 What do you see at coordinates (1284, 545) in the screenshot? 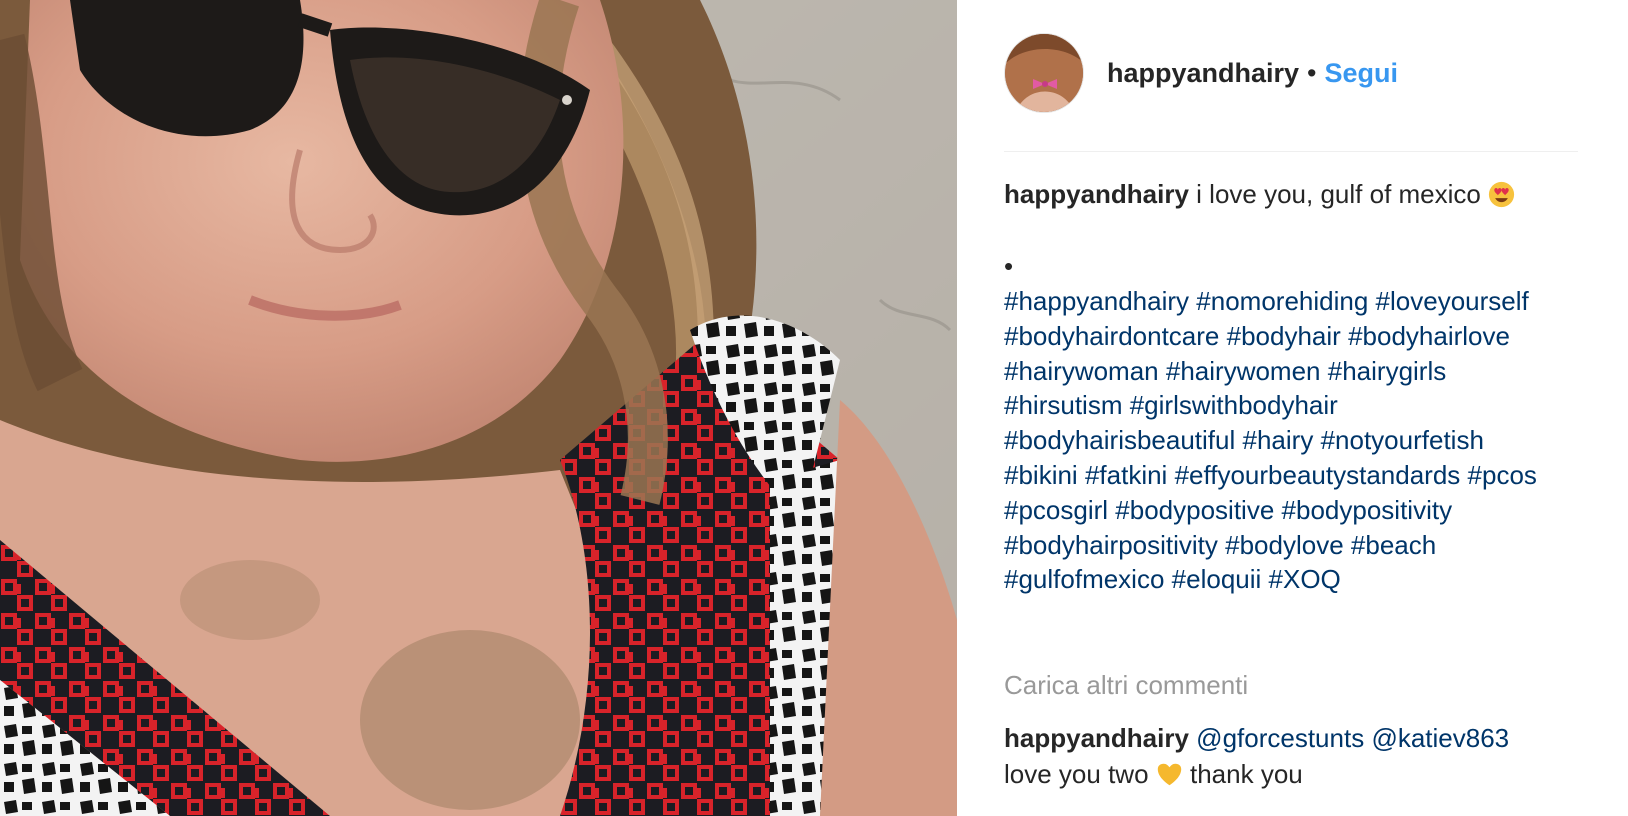
I see `hashtag-link: #bodylove` at bounding box center [1284, 545].